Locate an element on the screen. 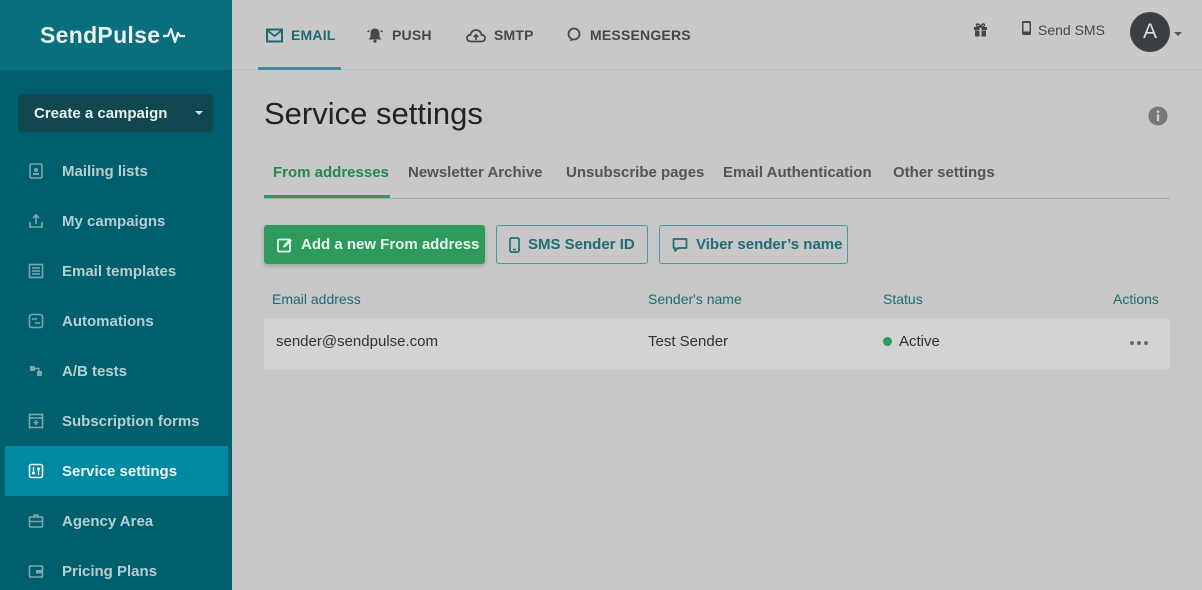 Image resolution: width=1202 pixels, height=590 pixels. tab-smtp: SMTP is located at coordinates (500, 35).